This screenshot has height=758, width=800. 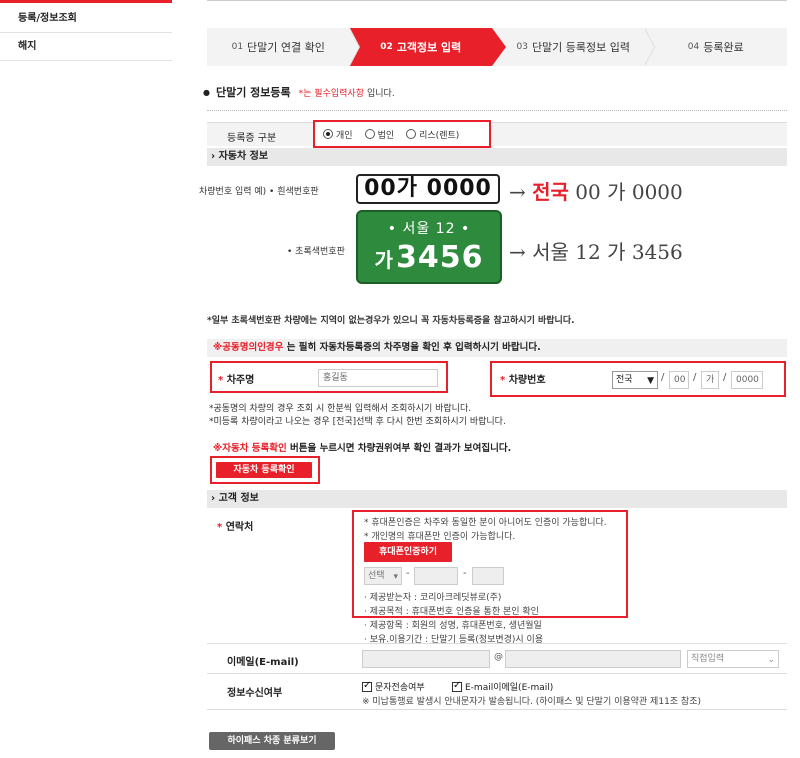 What do you see at coordinates (240, 380) in the screenshot?
I see `owner-name-label: 차주명` at bounding box center [240, 380].